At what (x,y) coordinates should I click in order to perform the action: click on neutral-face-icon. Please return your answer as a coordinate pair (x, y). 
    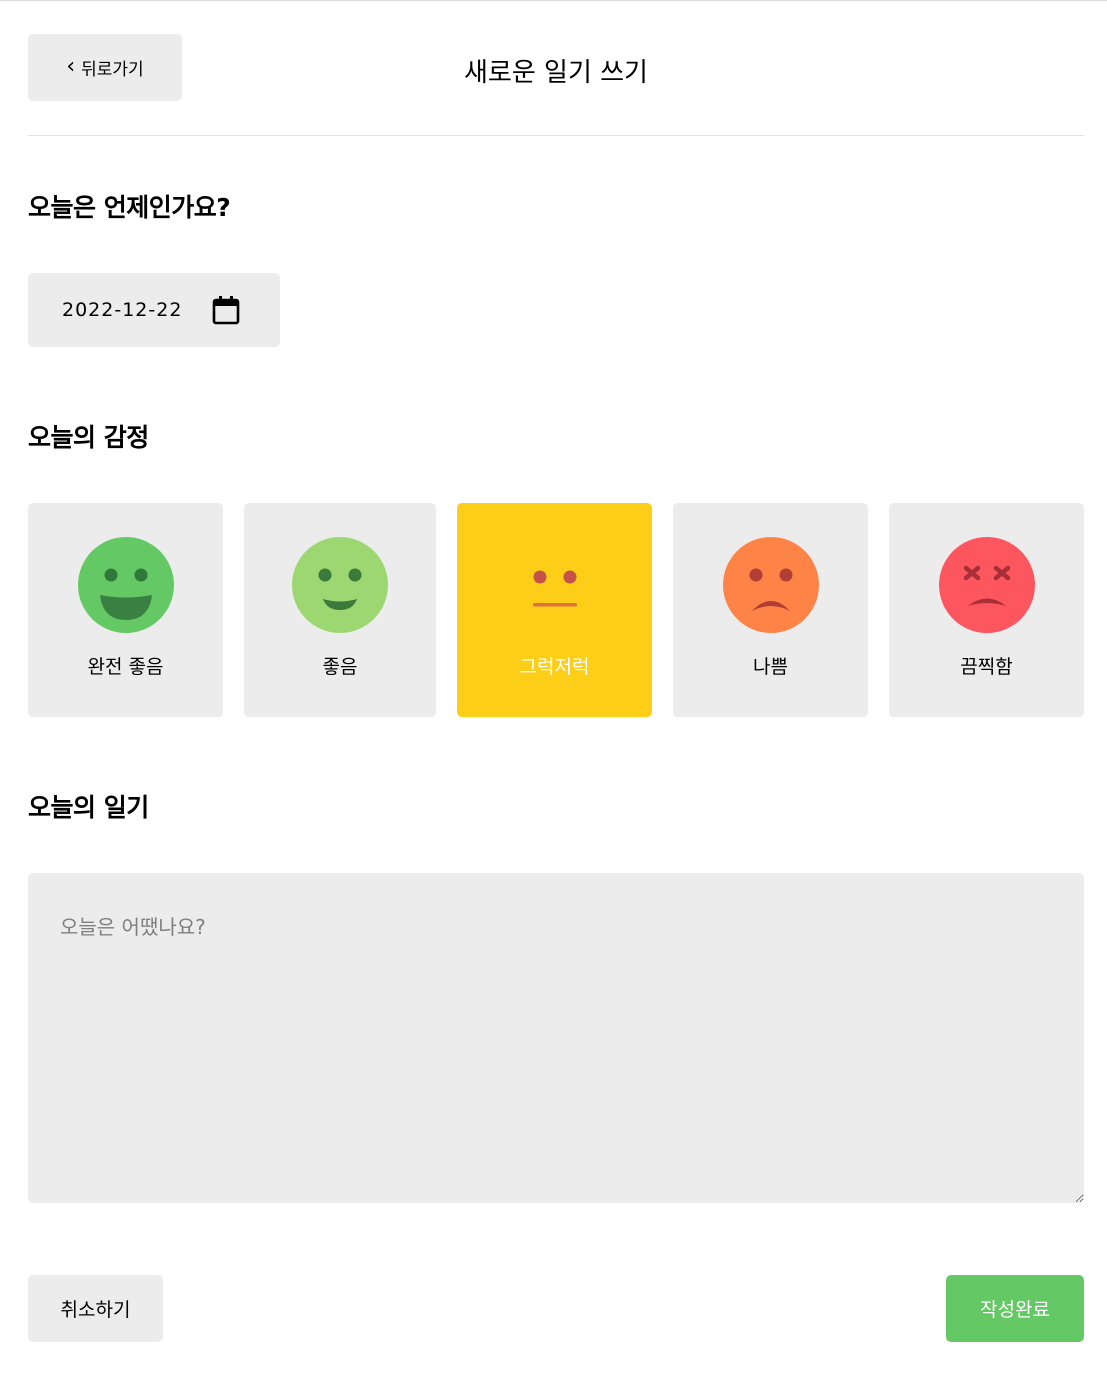
    Looking at the image, I should click on (554, 585).